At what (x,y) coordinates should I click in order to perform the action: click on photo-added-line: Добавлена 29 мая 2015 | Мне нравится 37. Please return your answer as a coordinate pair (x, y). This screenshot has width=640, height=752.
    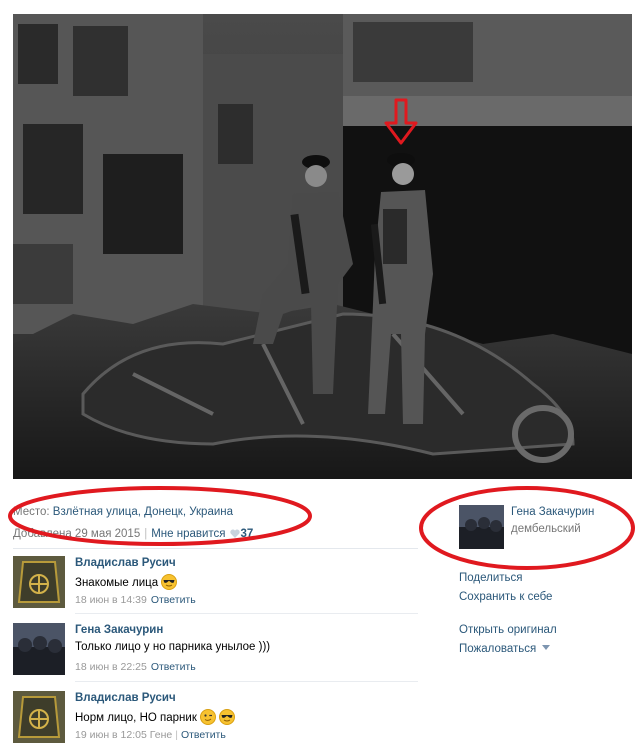
    Looking at the image, I should click on (158, 534).